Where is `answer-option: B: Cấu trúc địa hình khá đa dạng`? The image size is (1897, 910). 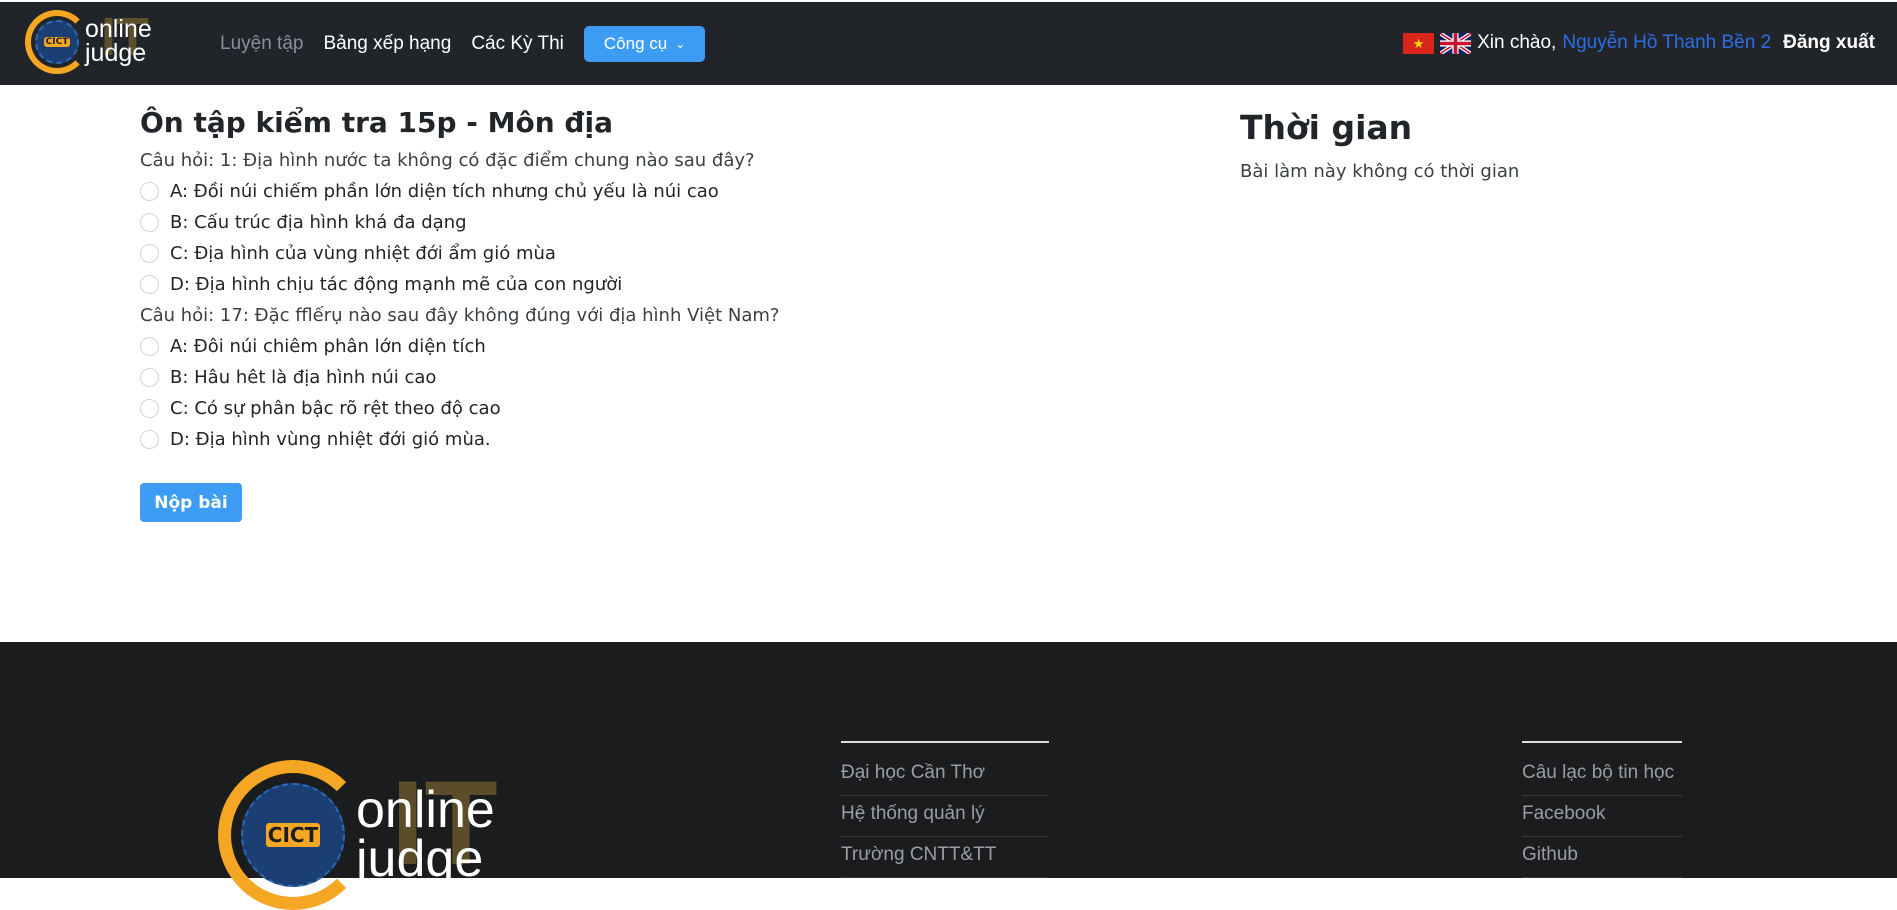
answer-option: B: Cấu trúc địa hình khá đa dạng is located at coordinates (590, 222).